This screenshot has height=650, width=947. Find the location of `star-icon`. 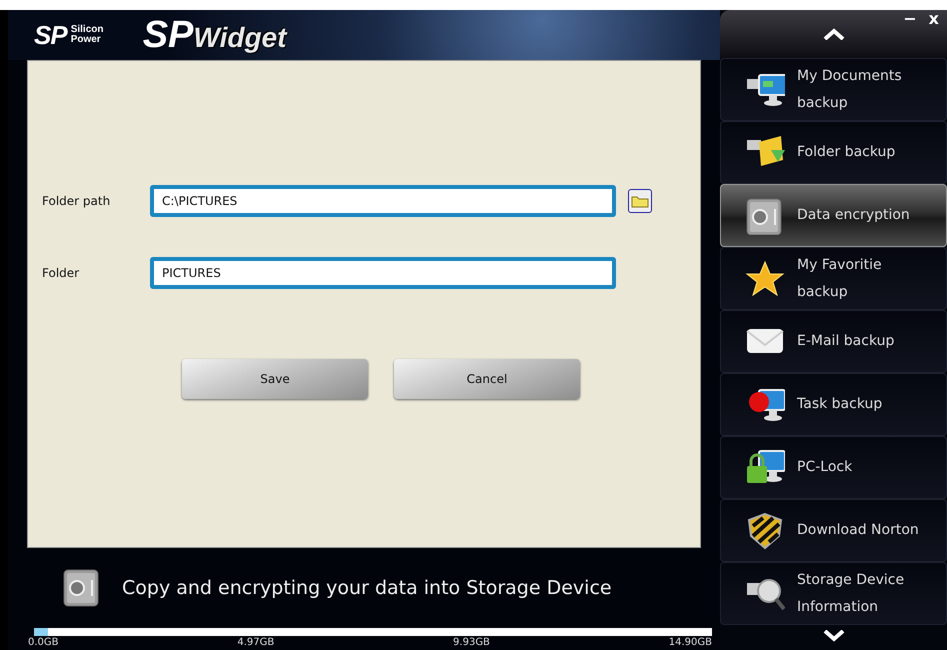

star-icon is located at coordinates (765, 279).